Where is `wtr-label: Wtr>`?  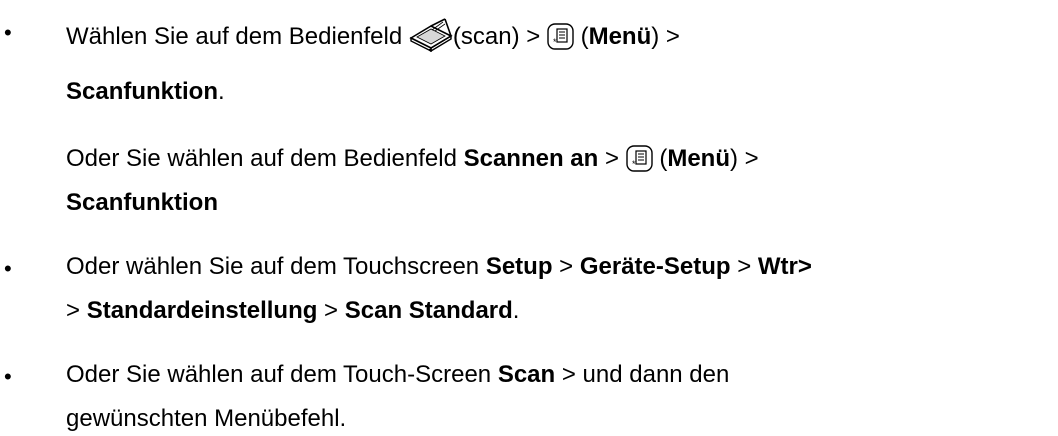 wtr-label: Wtr> is located at coordinates (784, 266).